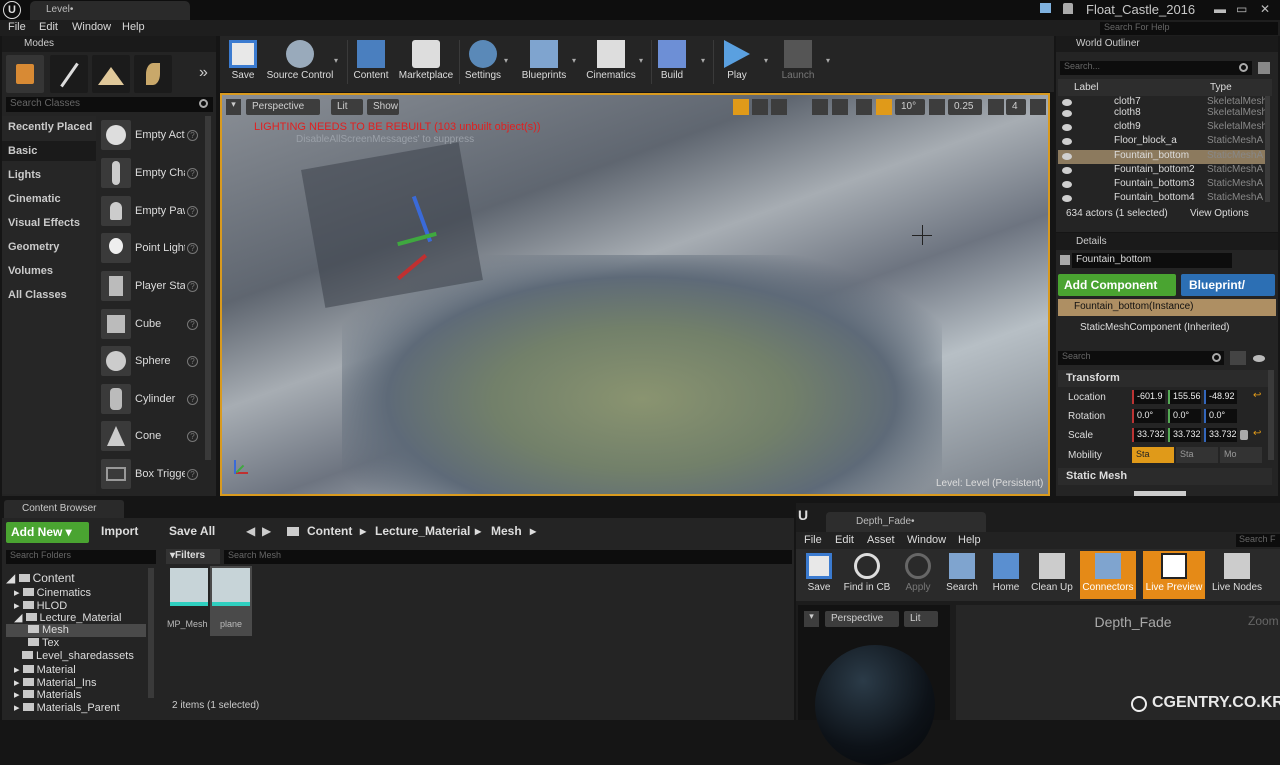  What do you see at coordinates (1108, 575) in the screenshot?
I see `connectors-button: Connectors` at bounding box center [1108, 575].